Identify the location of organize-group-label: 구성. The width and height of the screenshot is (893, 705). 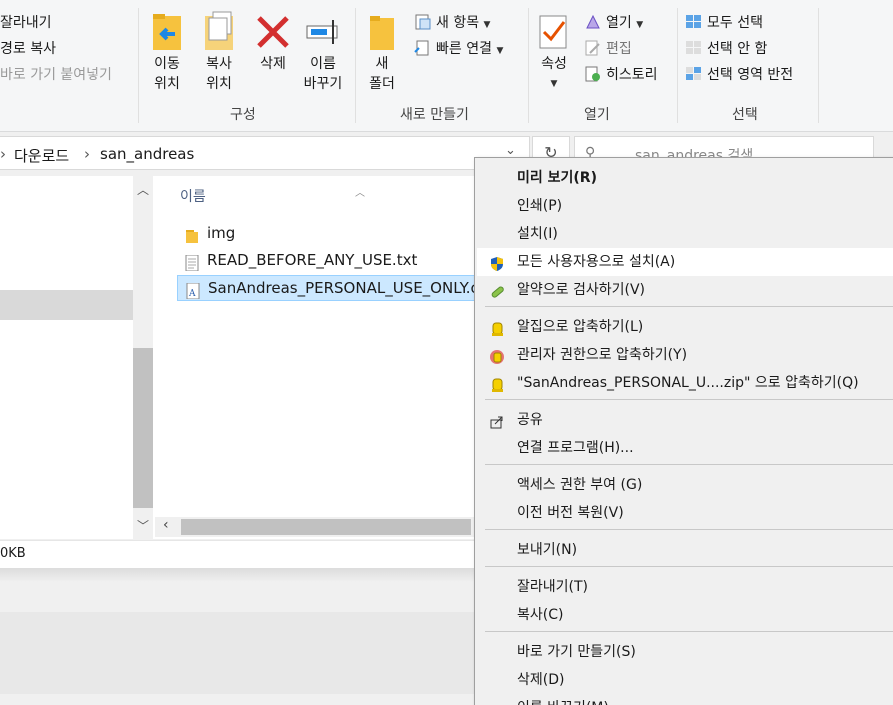
(243, 115).